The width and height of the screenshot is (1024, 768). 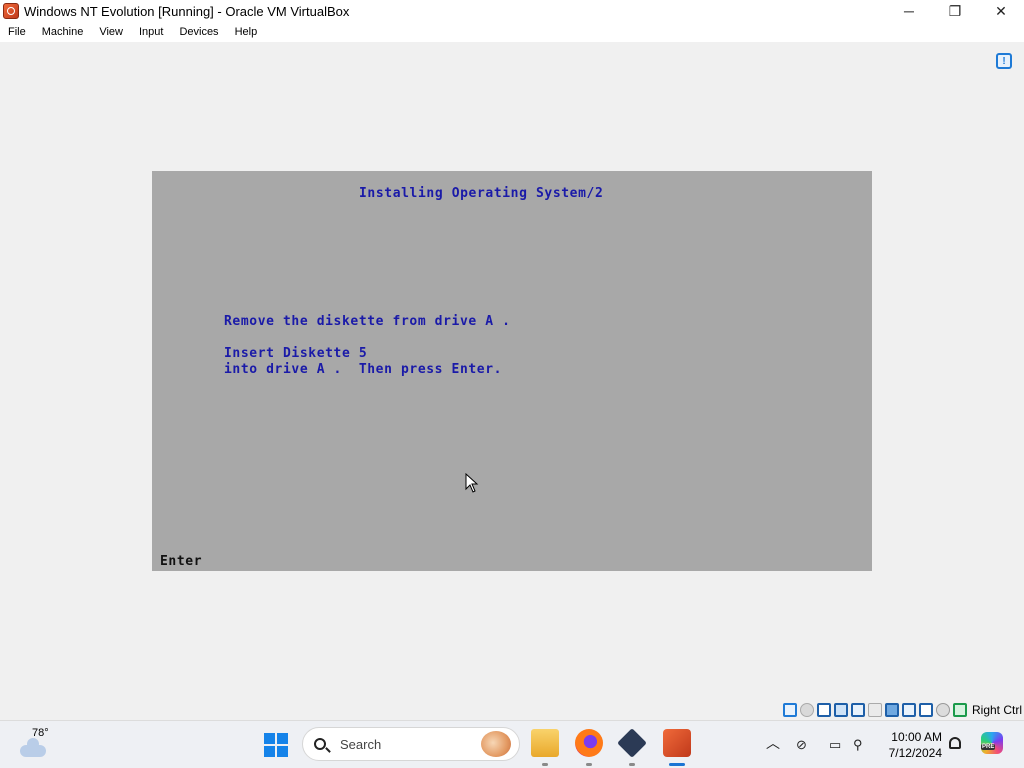 What do you see at coordinates (835, 745) in the screenshot?
I see `display-project-icon: ▭` at bounding box center [835, 745].